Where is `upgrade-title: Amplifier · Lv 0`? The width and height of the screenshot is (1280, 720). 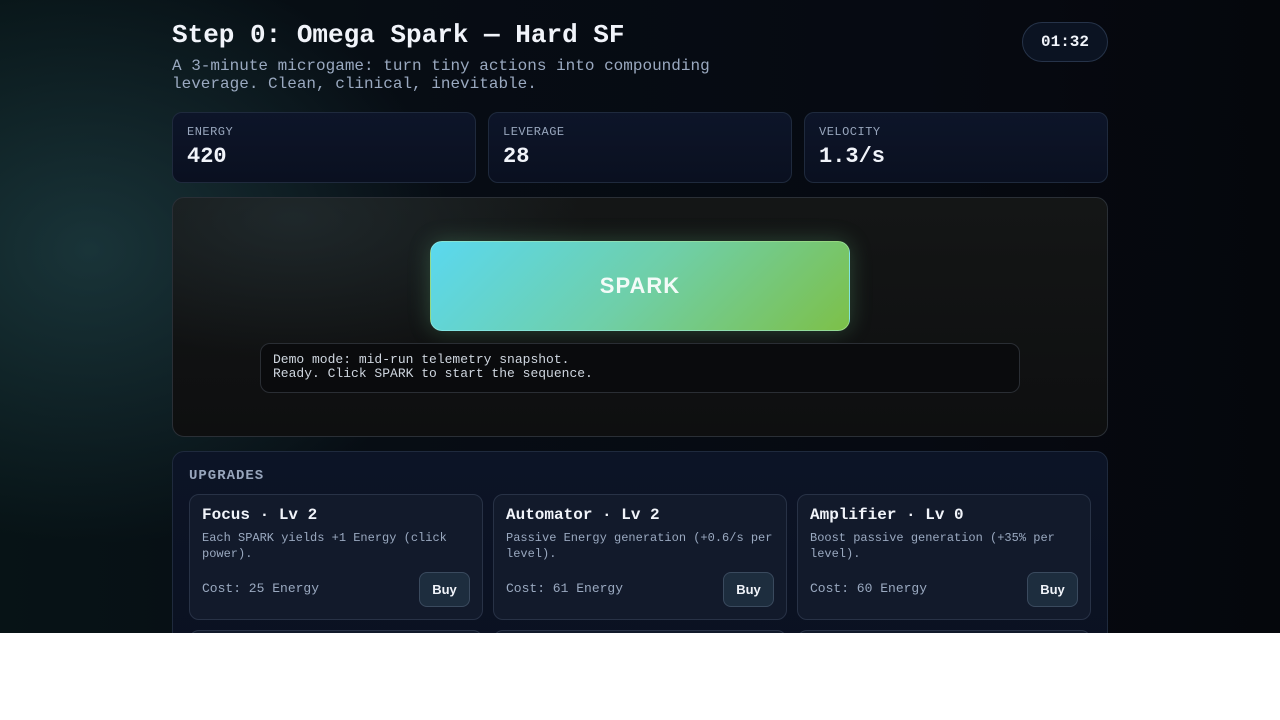
upgrade-title: Amplifier · Lv 0 is located at coordinates (887, 515).